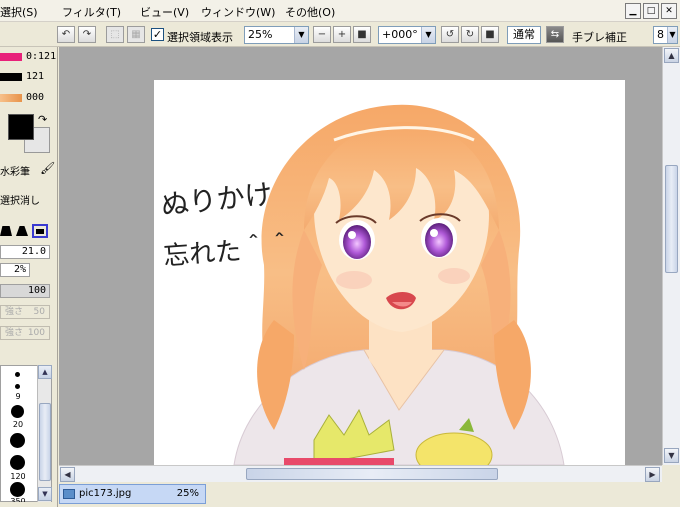  I want to click on brush-shape-row, so click(26, 232).